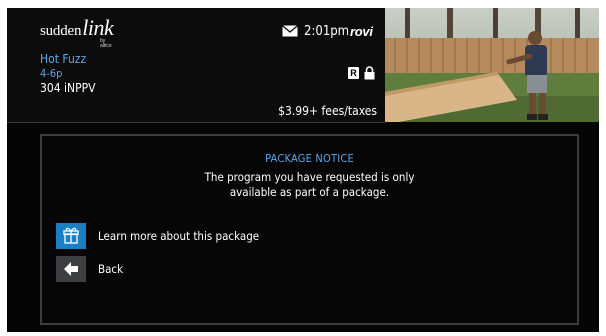  I want to click on arrow-left-icon, so click(71, 269).